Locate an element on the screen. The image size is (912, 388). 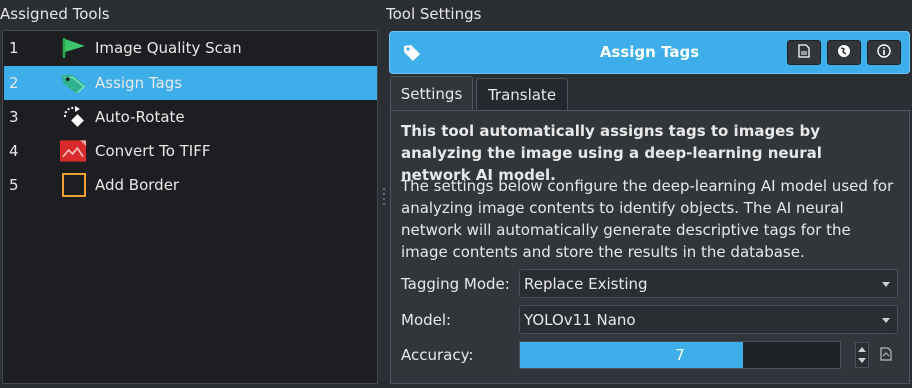
accuracy-spinner is located at coordinates (862, 355).